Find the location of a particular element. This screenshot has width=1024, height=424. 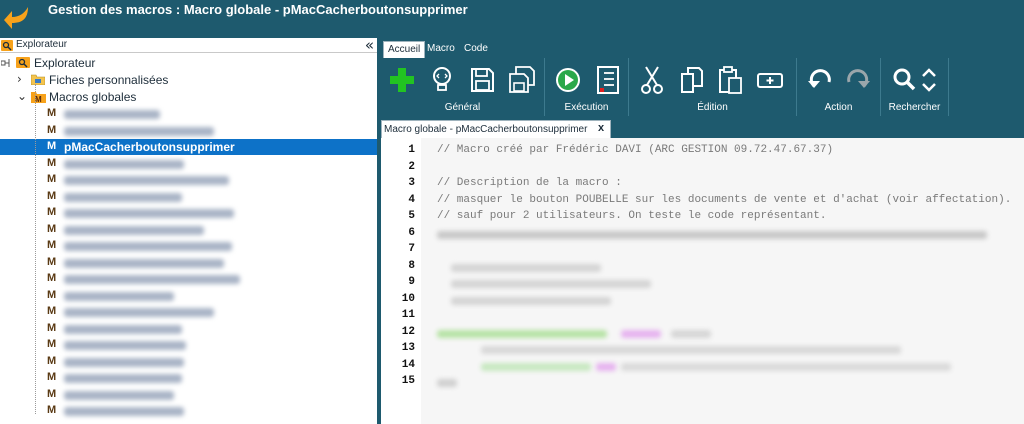

cut-icon is located at coordinates (652, 80).